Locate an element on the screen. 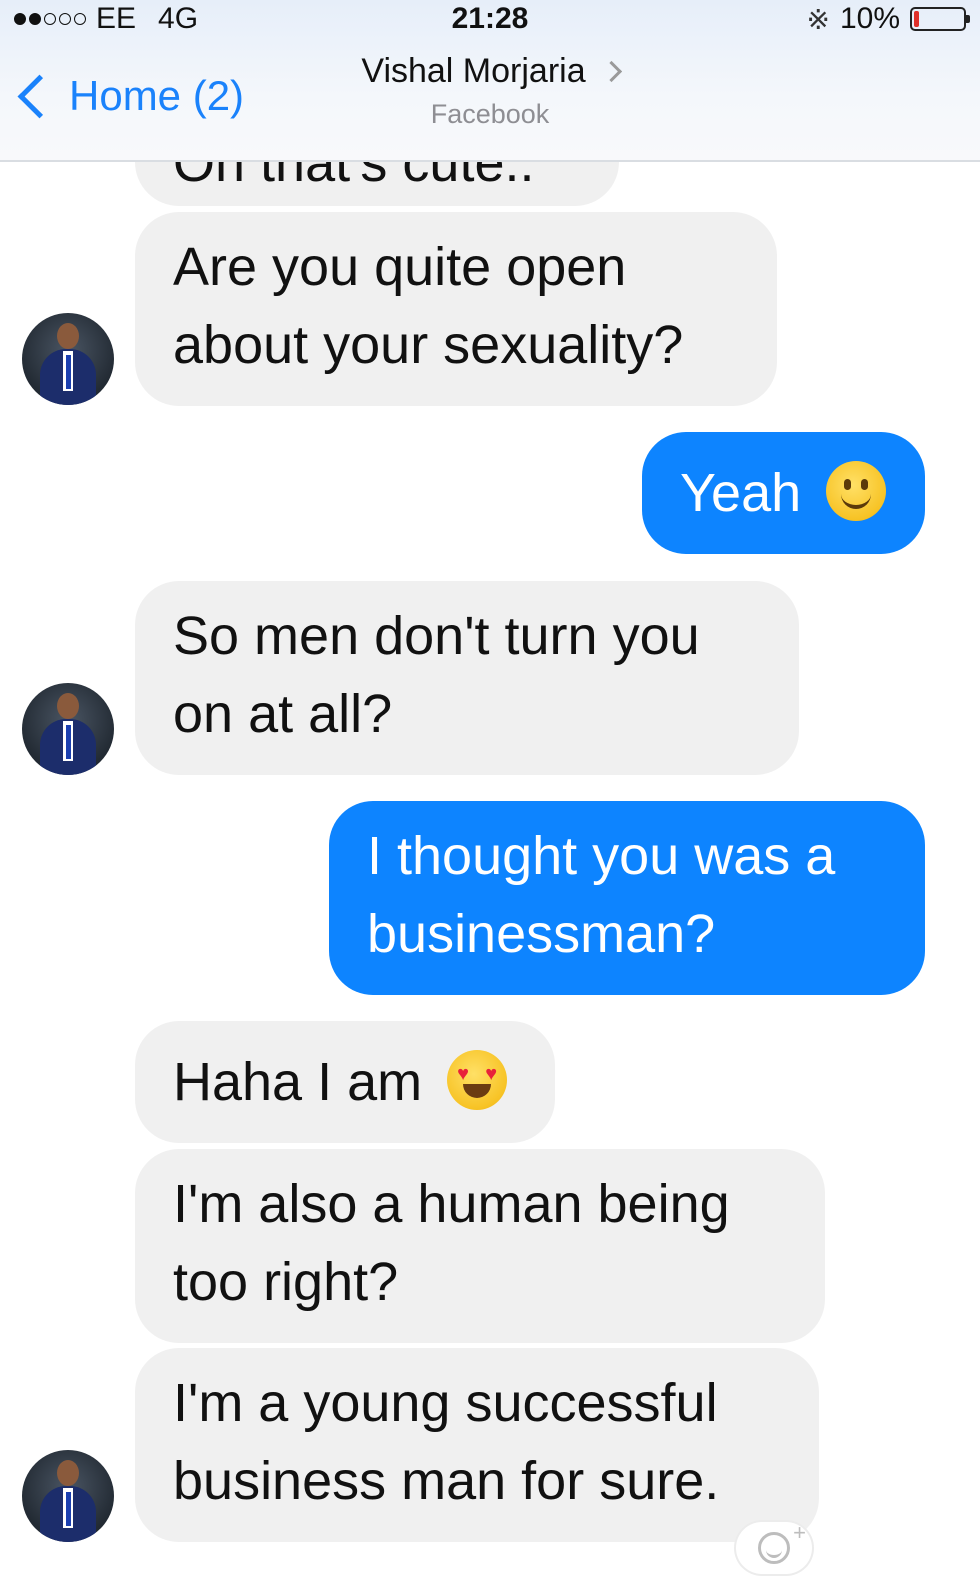 This screenshot has height=1583, width=980. plus-icon: + is located at coordinates (799, 1532).